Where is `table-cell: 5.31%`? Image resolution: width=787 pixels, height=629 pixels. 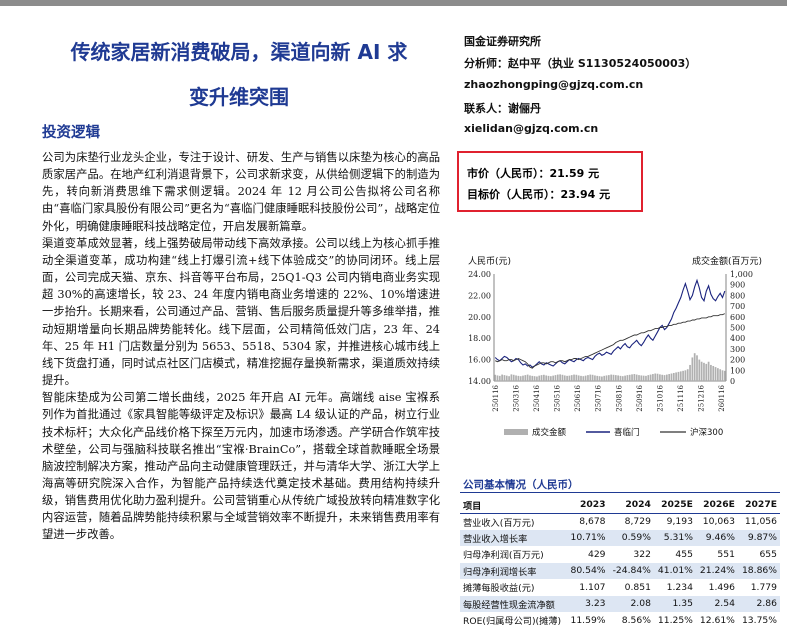 table-cell: 5.31% is located at coordinates (674, 537).